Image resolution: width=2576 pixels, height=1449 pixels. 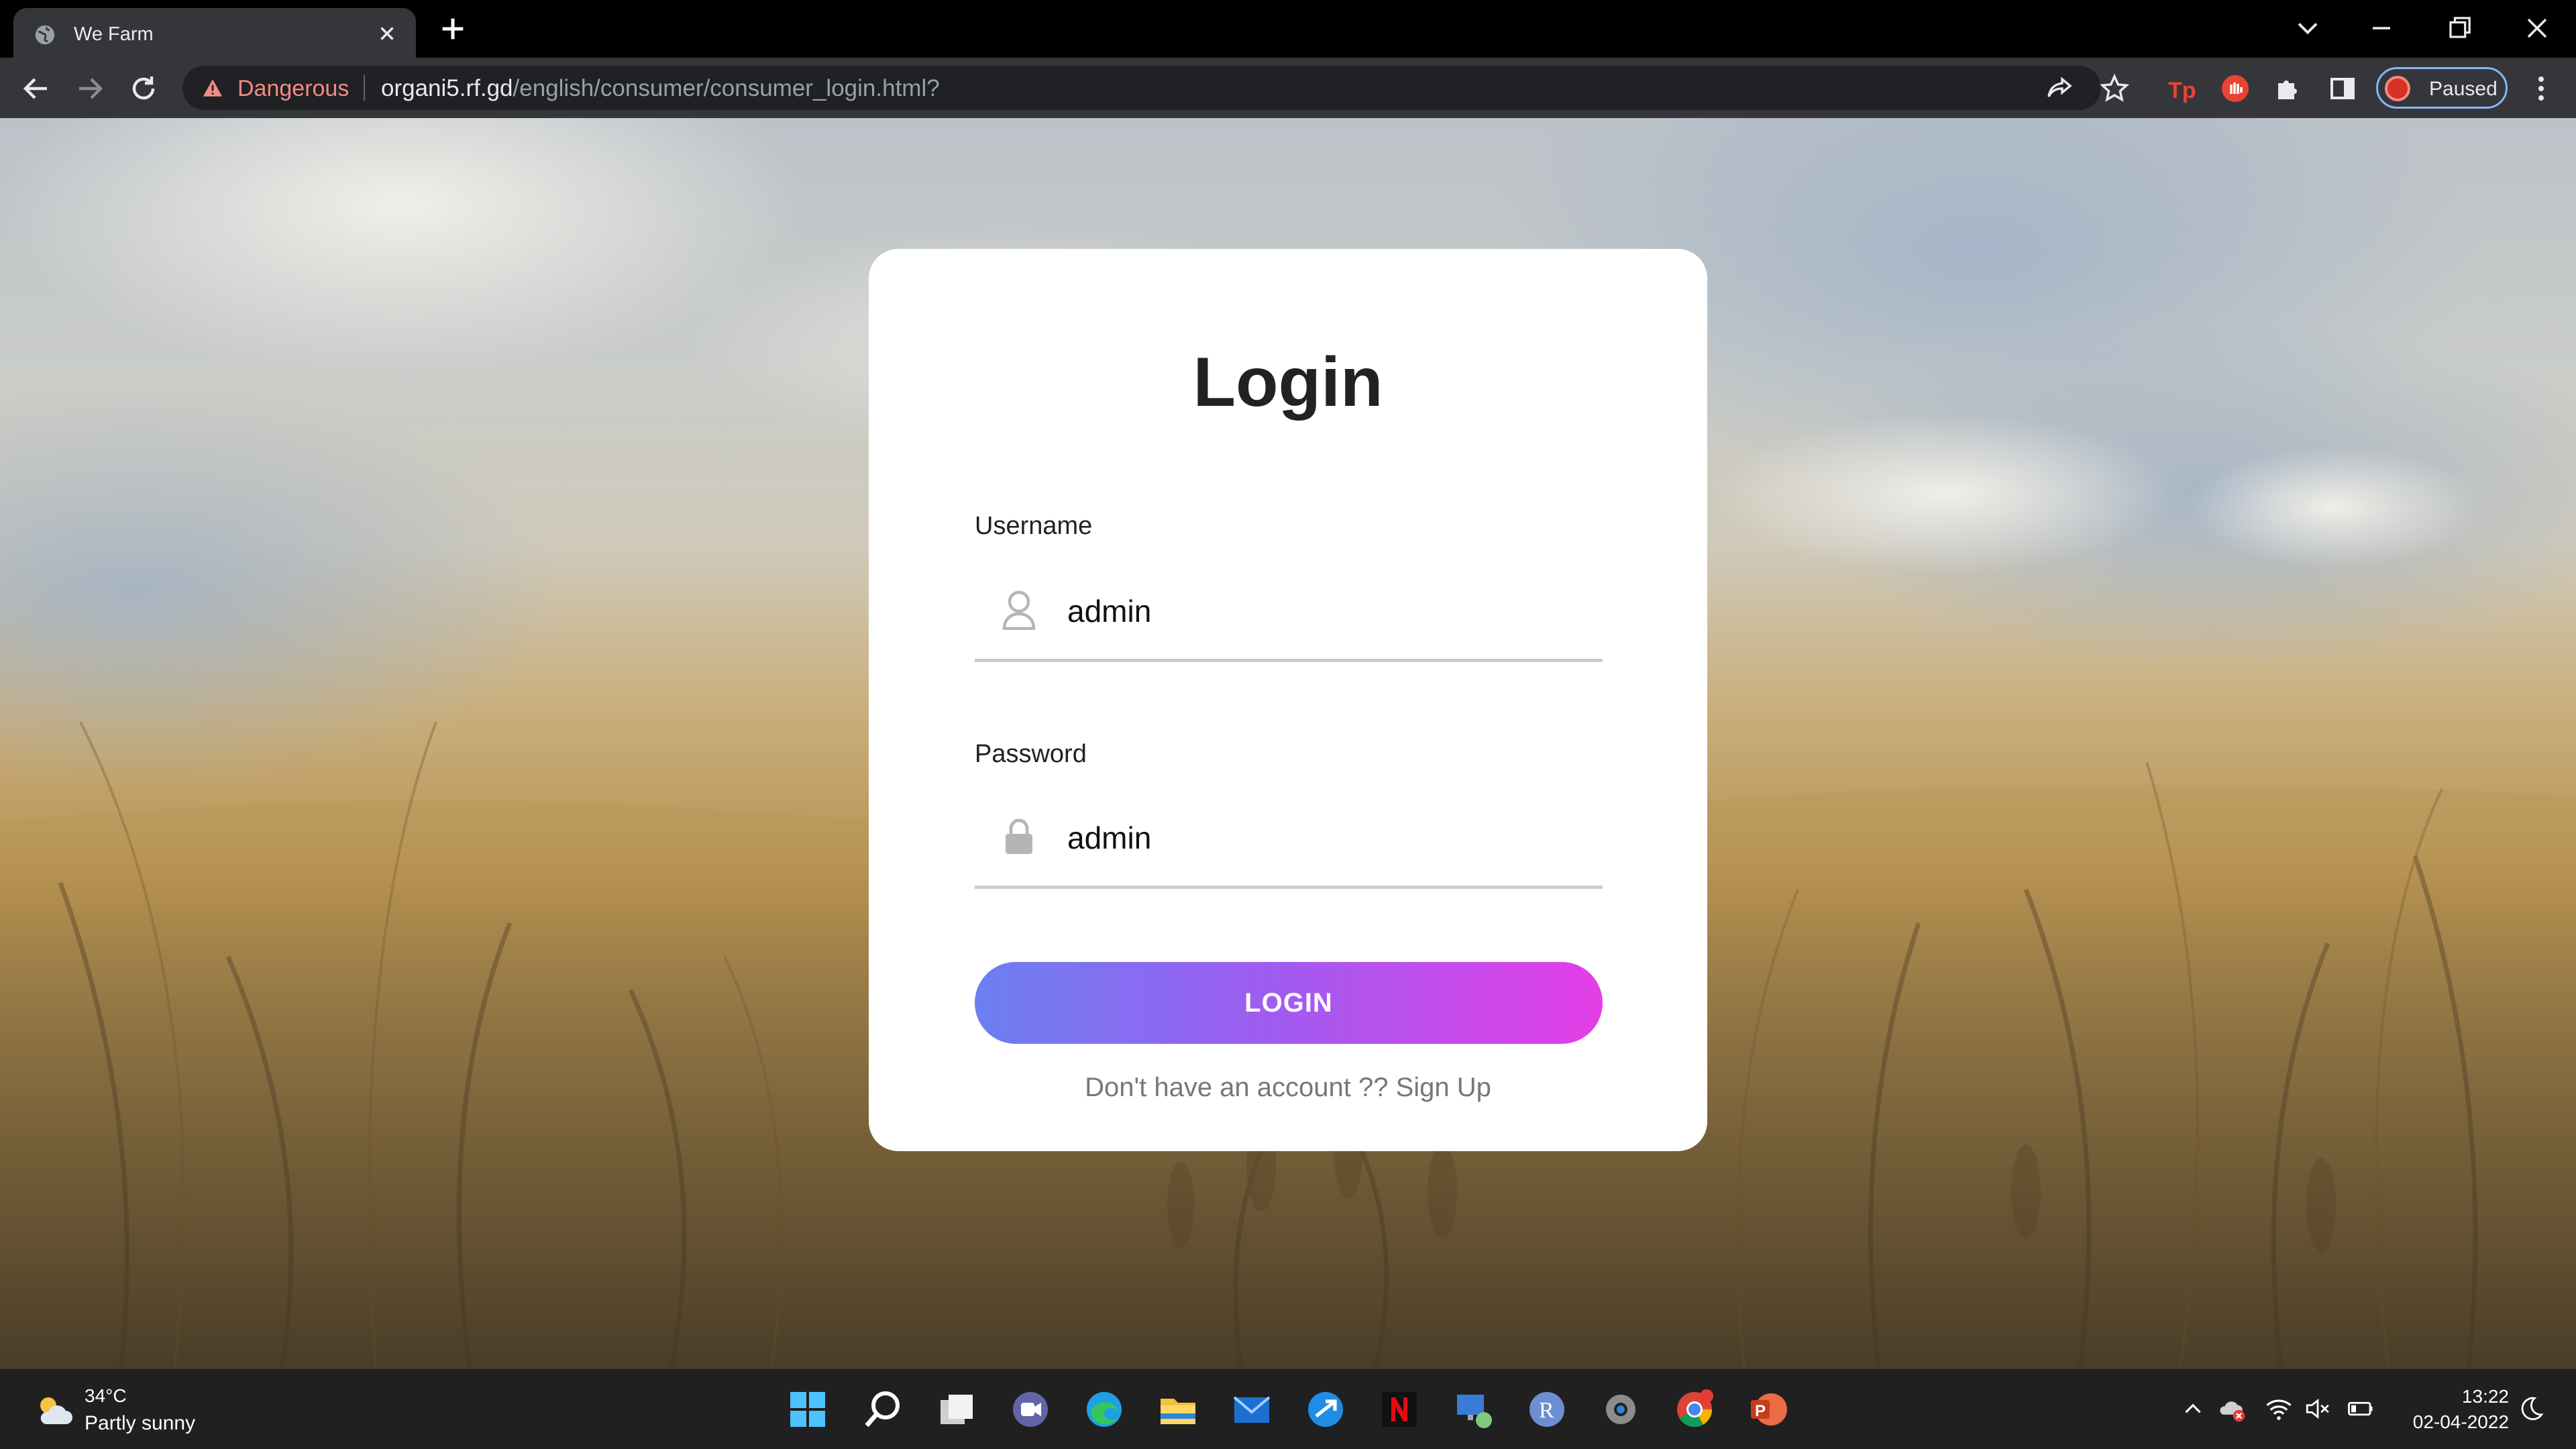 I want to click on back-icon, so click(x=36, y=88).